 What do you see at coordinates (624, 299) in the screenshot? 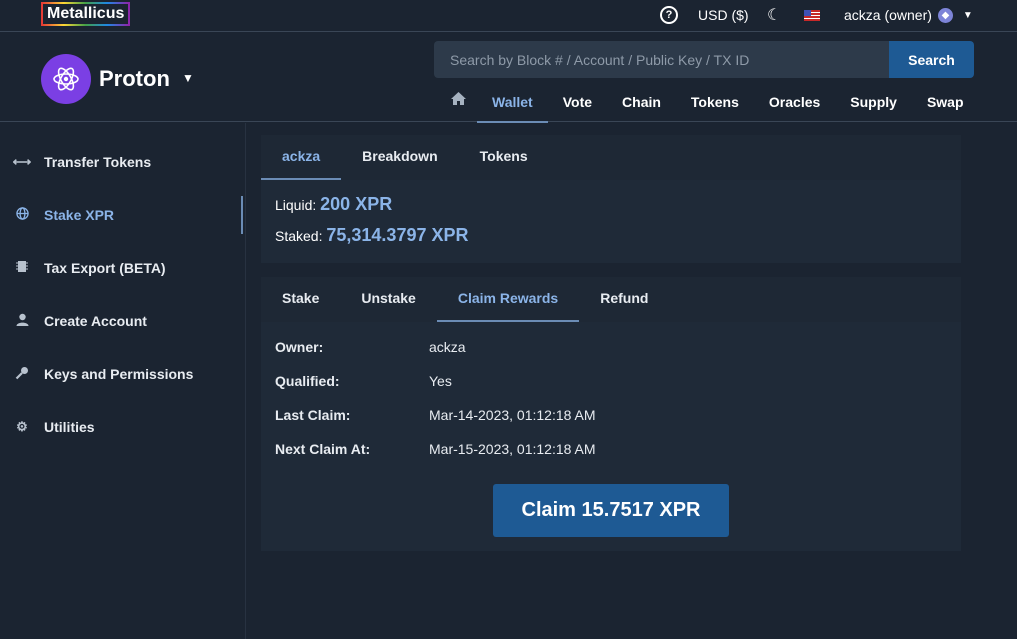
I see `tab-refund: Refund` at bounding box center [624, 299].